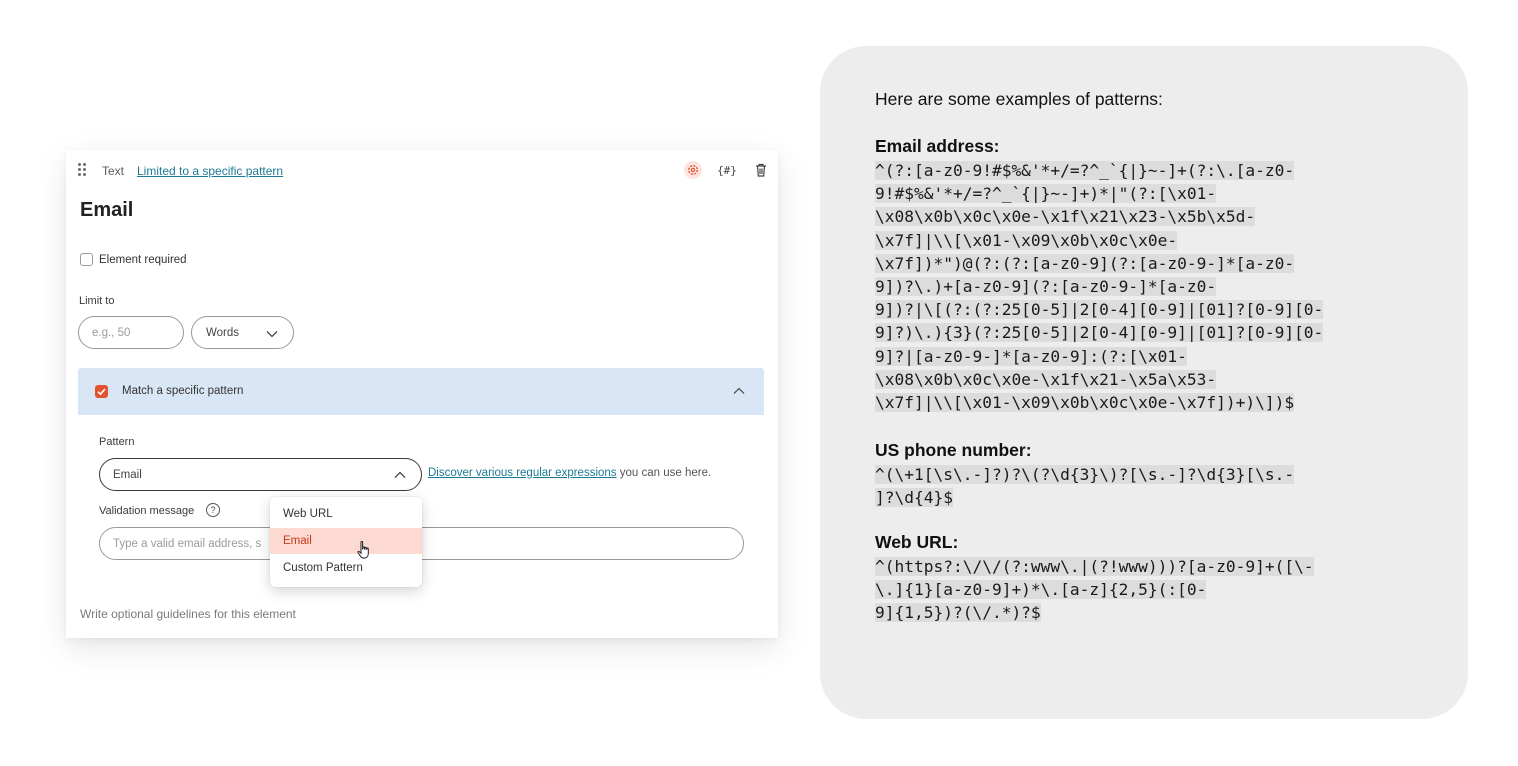 Image resolution: width=1518 pixels, height=766 pixels. What do you see at coordinates (107, 210) in the screenshot?
I see `element-title: Email` at bounding box center [107, 210].